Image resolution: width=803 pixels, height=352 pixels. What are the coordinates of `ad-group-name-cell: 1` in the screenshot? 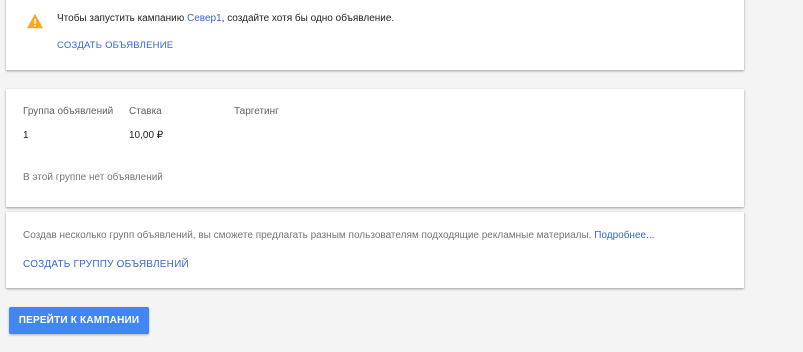 It's located at (26, 135).